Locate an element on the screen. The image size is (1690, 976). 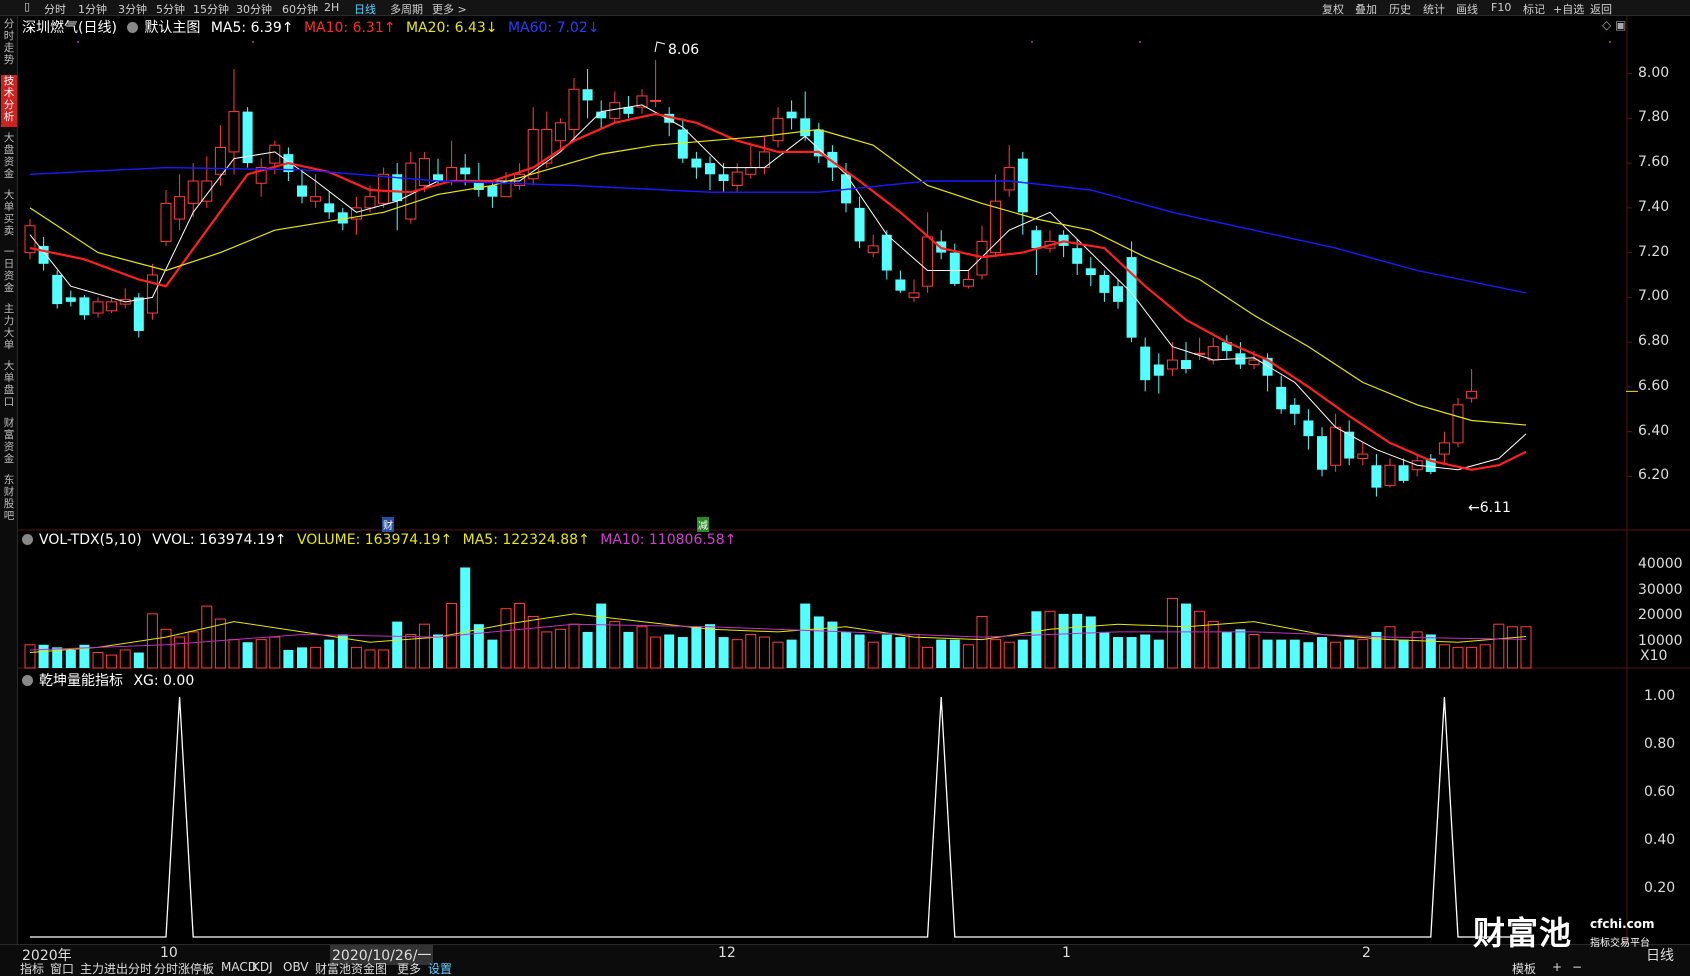
bottom-tab-0: 指标 is located at coordinates (32, 968).